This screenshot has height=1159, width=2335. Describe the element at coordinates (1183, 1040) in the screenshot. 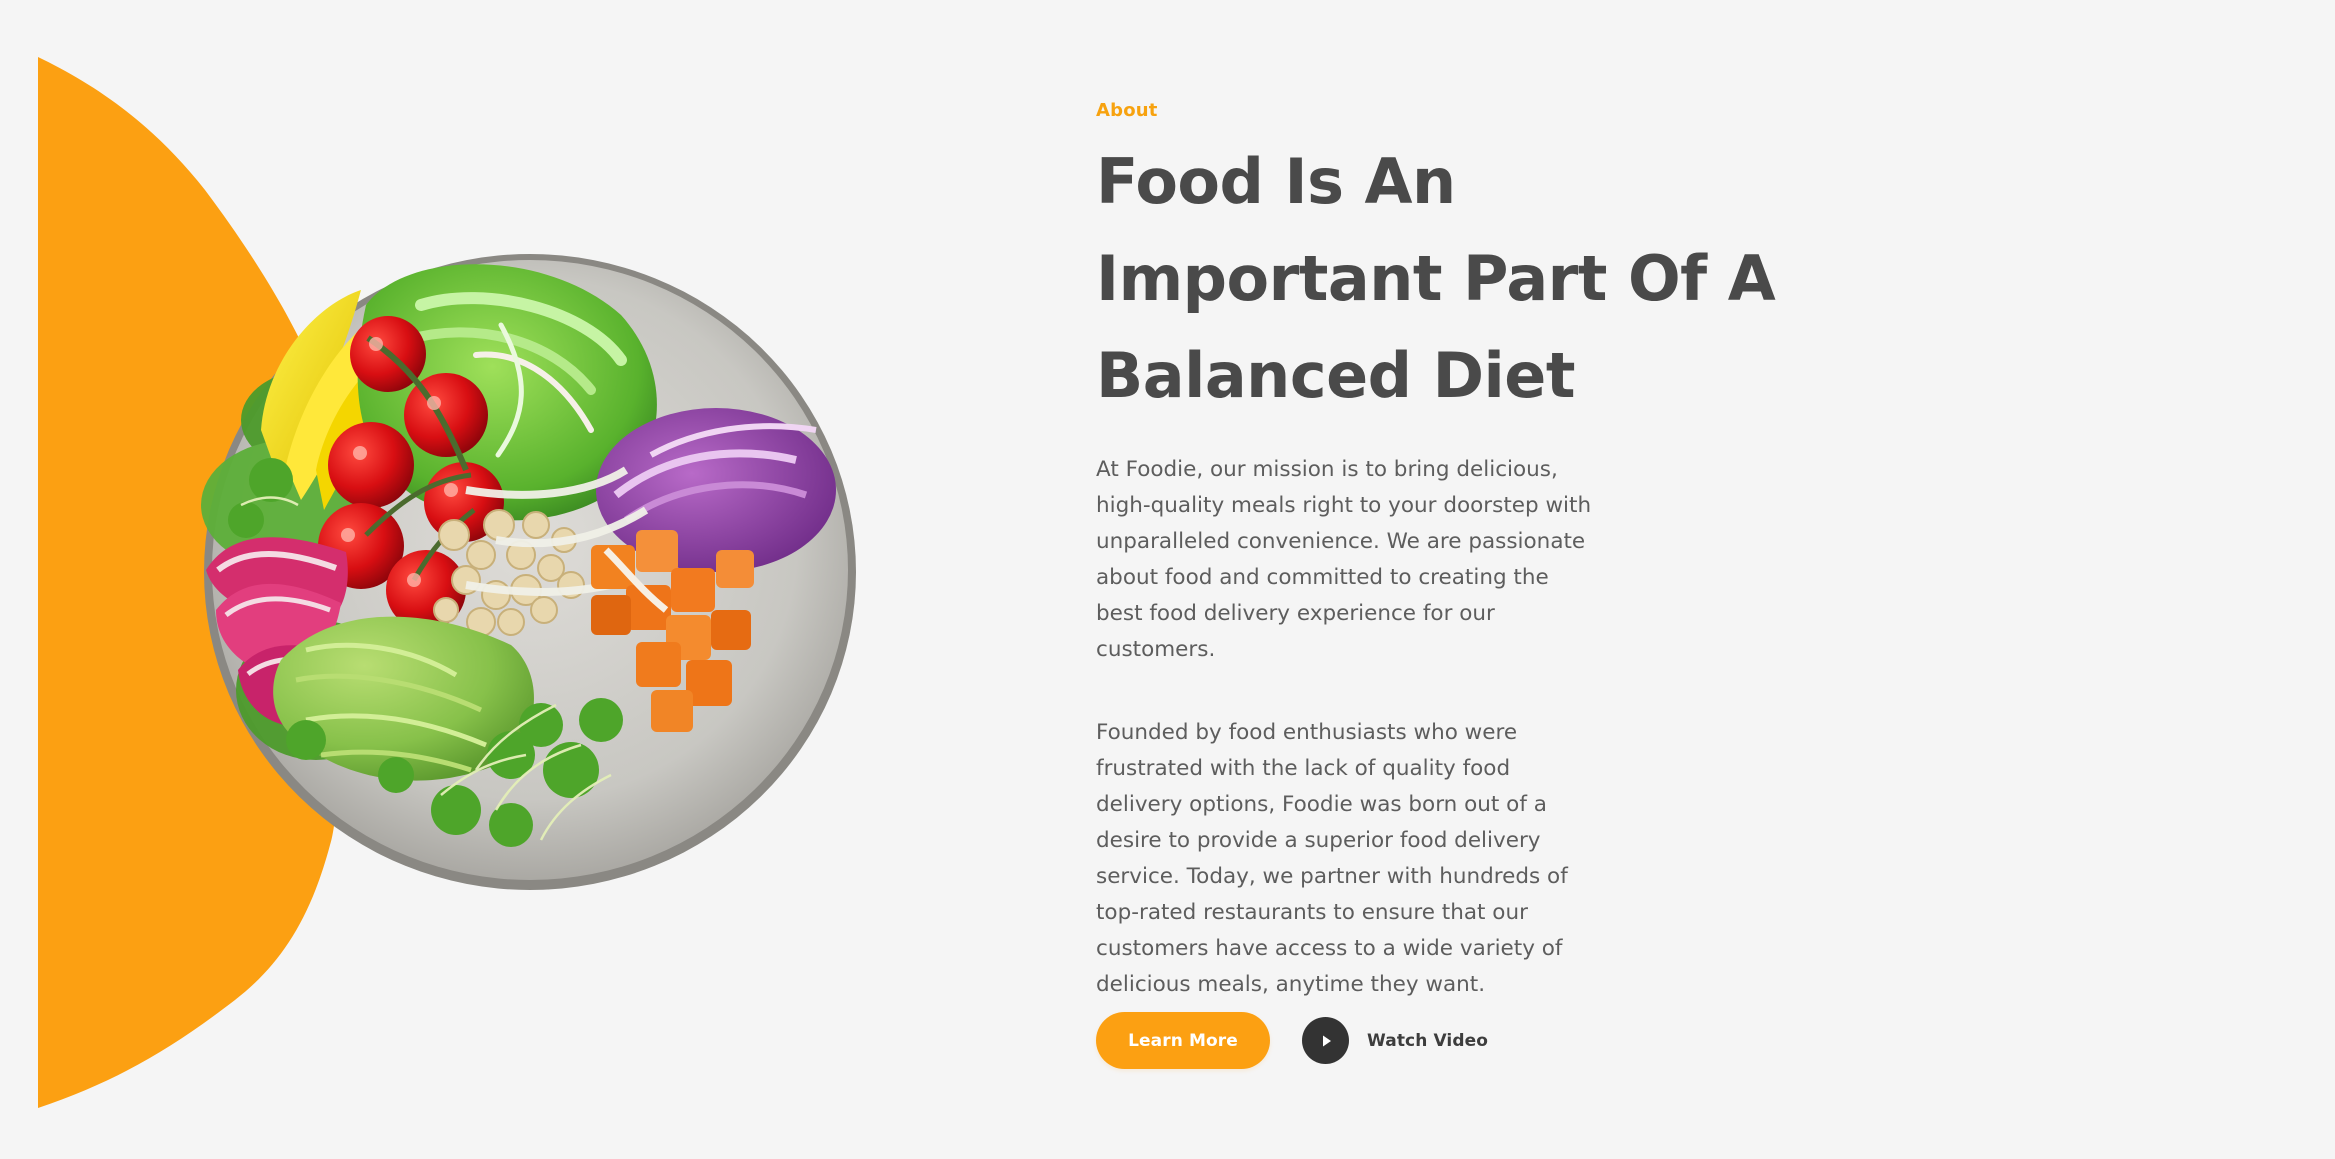

I see `learn-more-button: Learn More` at that location.